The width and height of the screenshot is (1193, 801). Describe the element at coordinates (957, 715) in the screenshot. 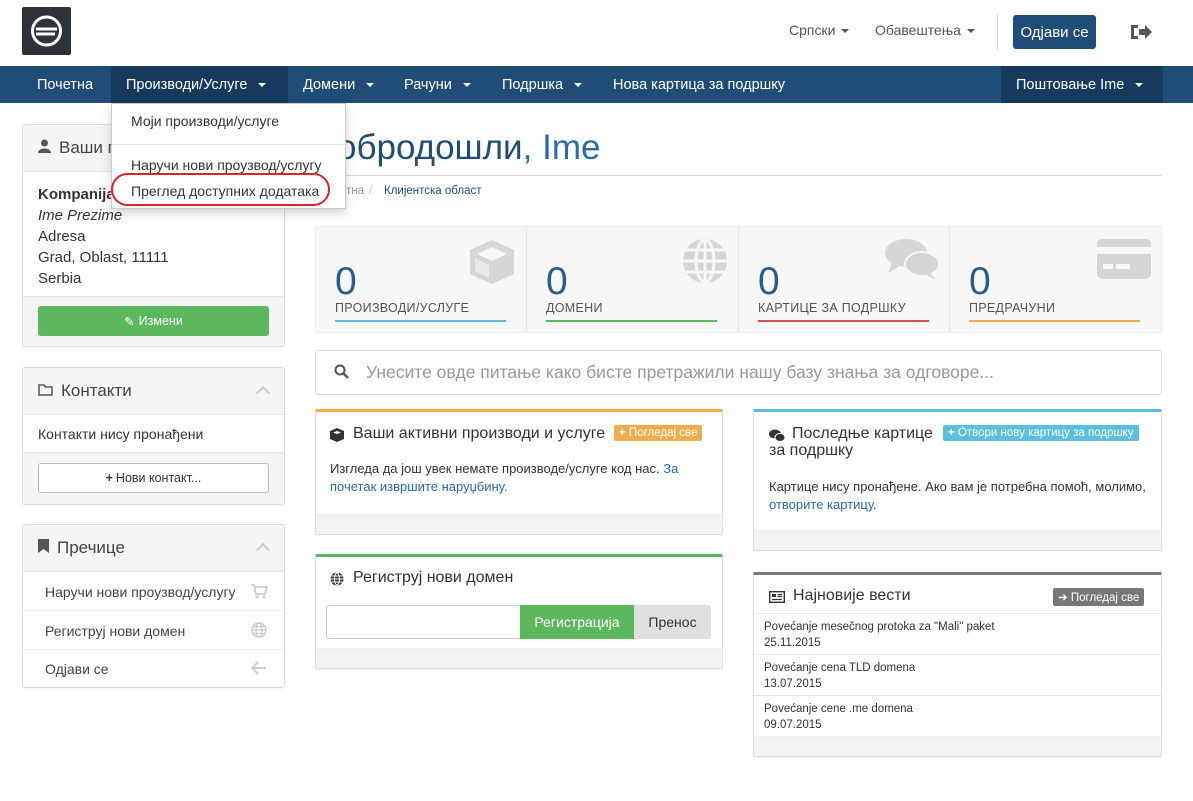

I see `news-item: Povećanje cene .me domena 09.07.2015` at that location.